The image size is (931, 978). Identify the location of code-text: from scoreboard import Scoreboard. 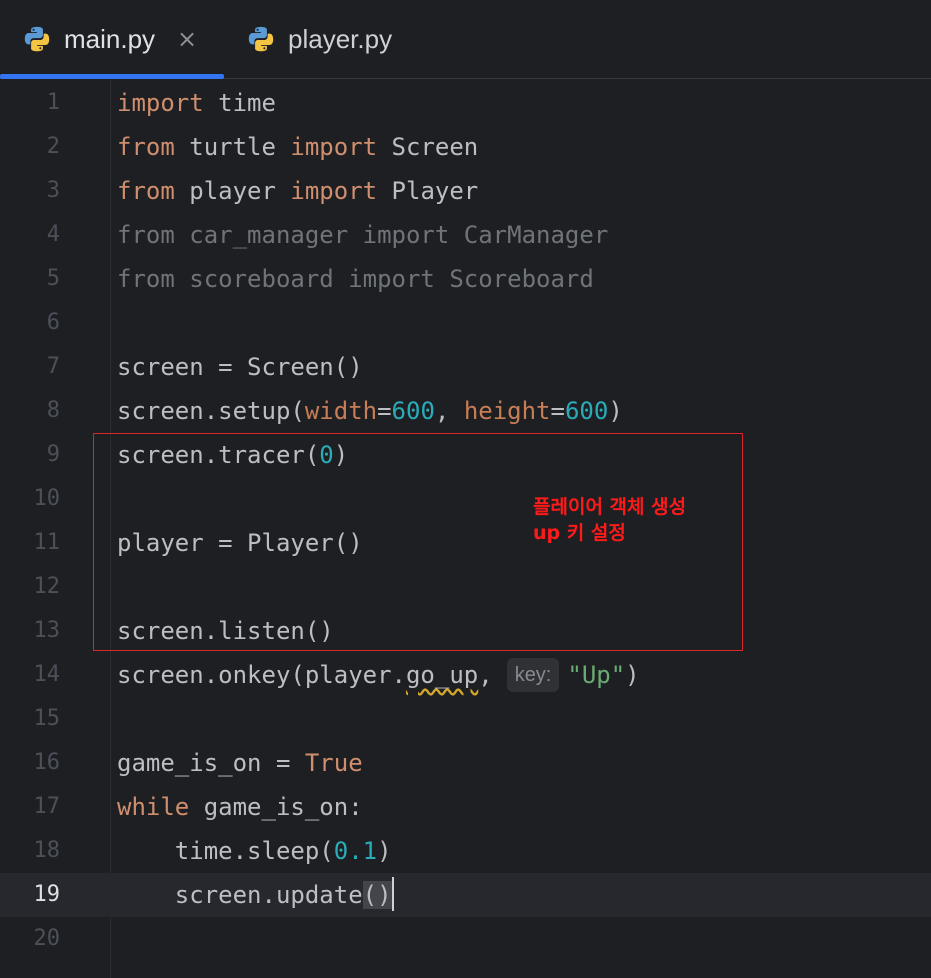
(355, 279).